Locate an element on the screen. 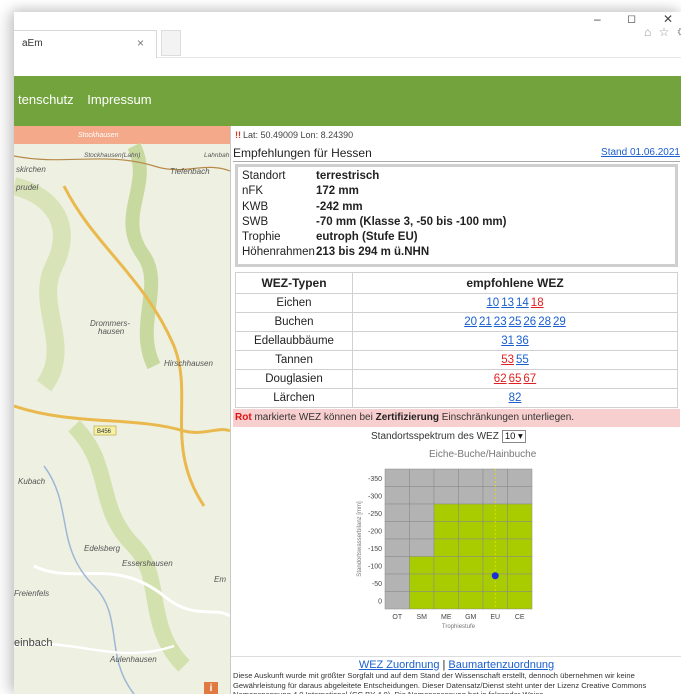 This screenshot has width=681, height=694. new-tab-button is located at coordinates (171, 43).